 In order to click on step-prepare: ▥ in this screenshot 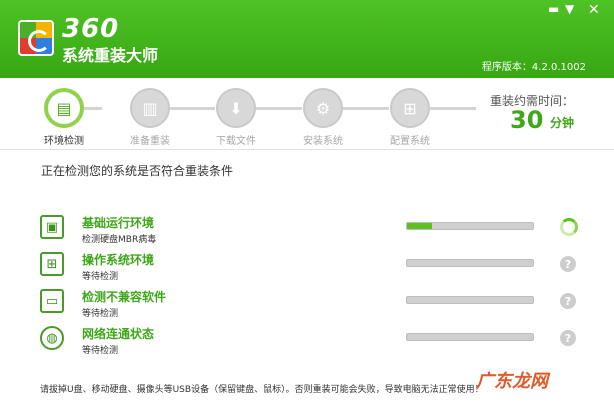, I will do `click(150, 108)`.